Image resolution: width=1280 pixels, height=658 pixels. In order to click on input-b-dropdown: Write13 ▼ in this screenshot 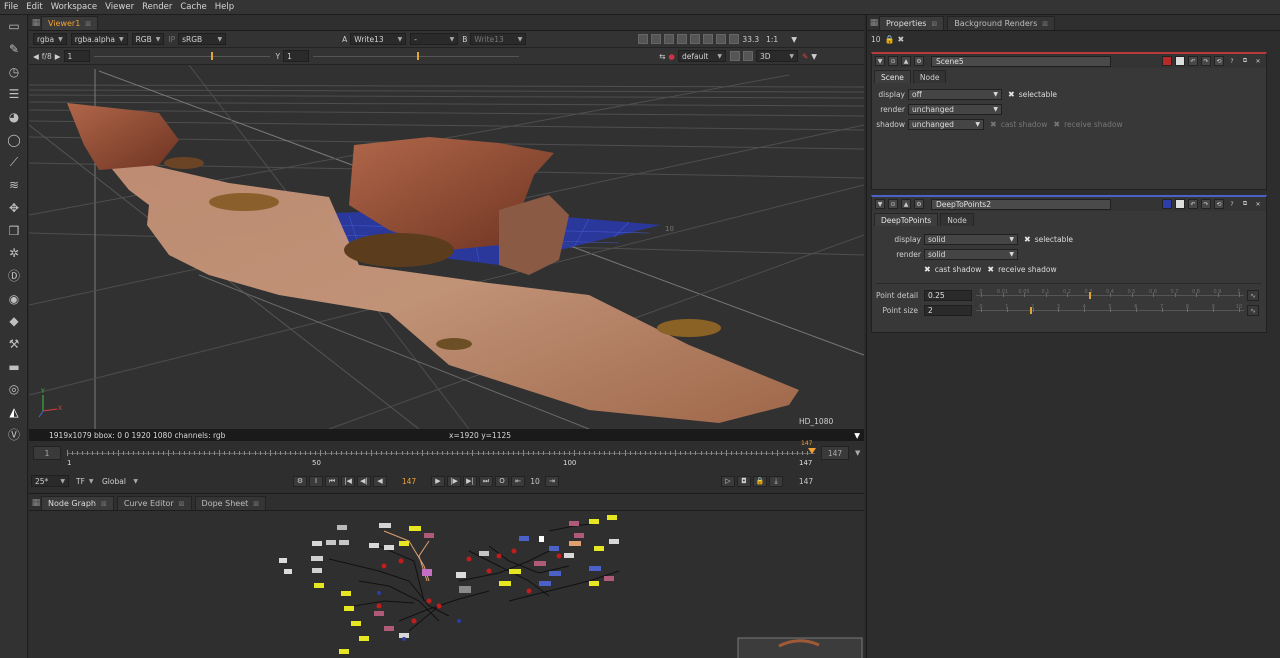, I will do `click(498, 39)`.